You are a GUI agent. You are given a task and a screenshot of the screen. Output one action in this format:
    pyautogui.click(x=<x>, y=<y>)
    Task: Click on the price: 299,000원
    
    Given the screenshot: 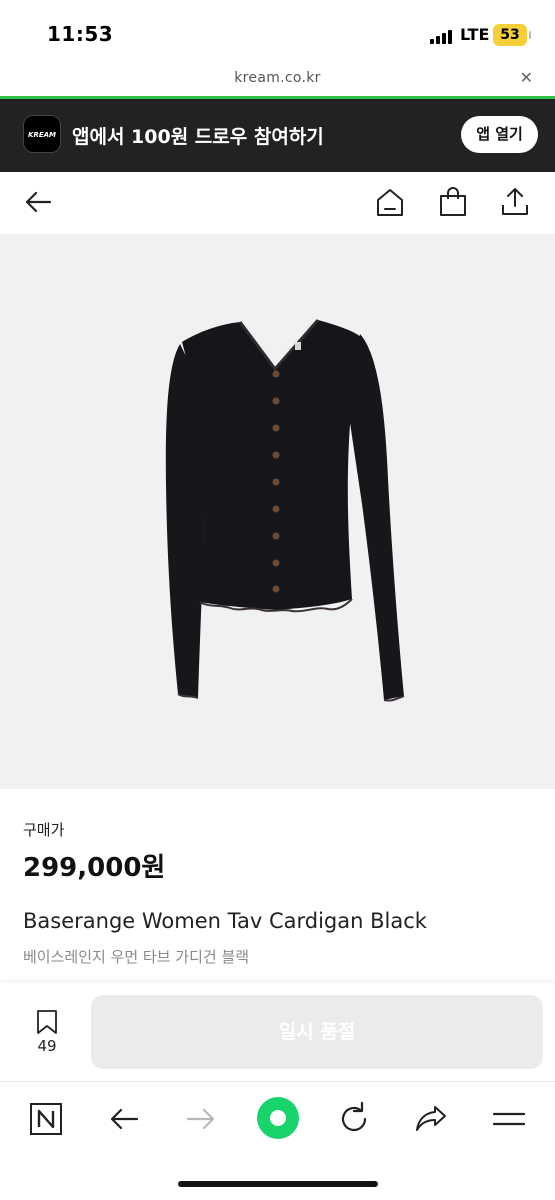 What is the action you would take?
    pyautogui.click(x=94, y=868)
    